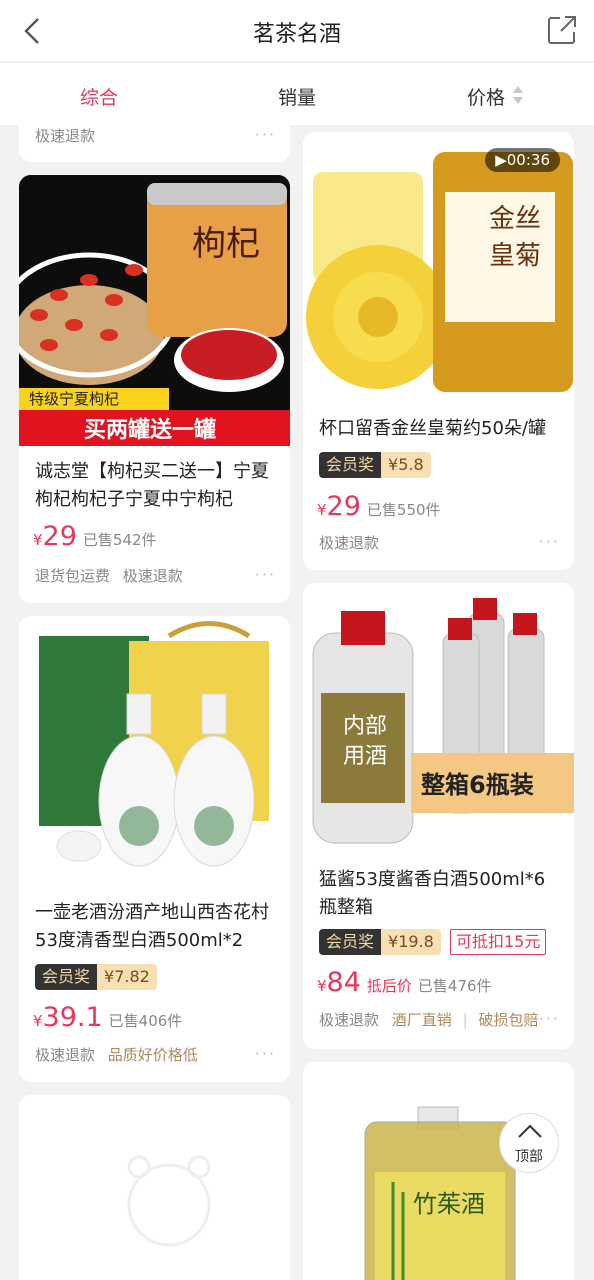 The width and height of the screenshot is (594, 1280). What do you see at coordinates (515, 256) in the screenshot?
I see `svg-text: 皇菊` at bounding box center [515, 256].